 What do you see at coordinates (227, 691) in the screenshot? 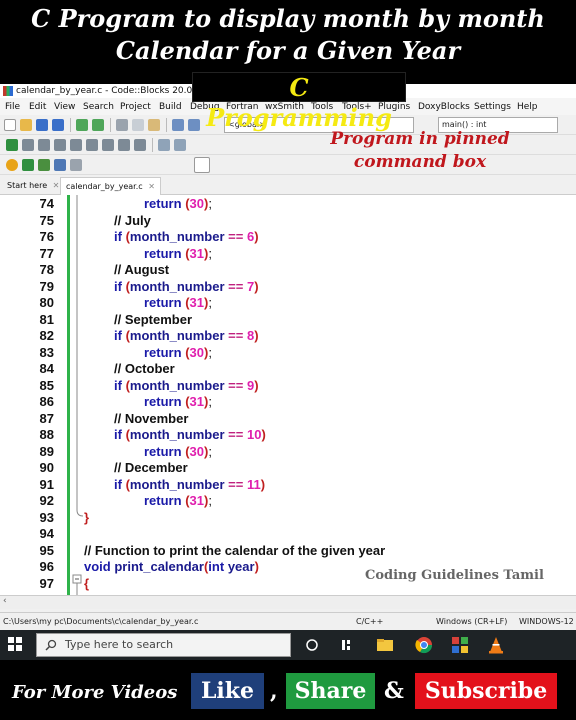
I see `like-button: Like` at bounding box center [227, 691].